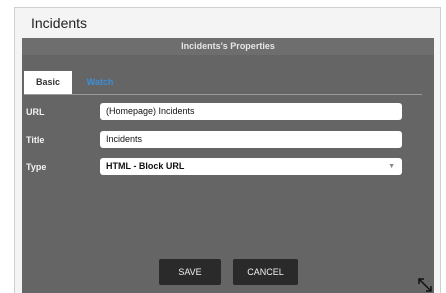 The width and height of the screenshot is (446, 293). Describe the element at coordinates (35, 112) in the screenshot. I see `url-label: URL` at that location.